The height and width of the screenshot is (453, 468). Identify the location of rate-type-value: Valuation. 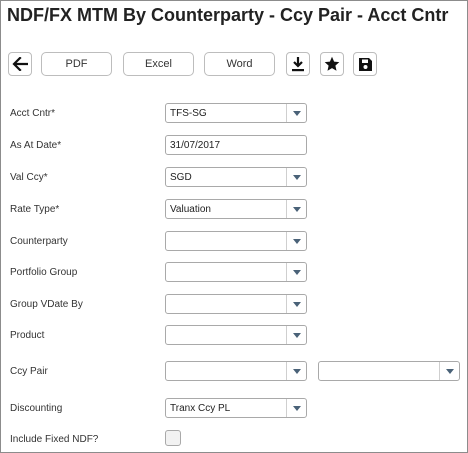
(190, 209).